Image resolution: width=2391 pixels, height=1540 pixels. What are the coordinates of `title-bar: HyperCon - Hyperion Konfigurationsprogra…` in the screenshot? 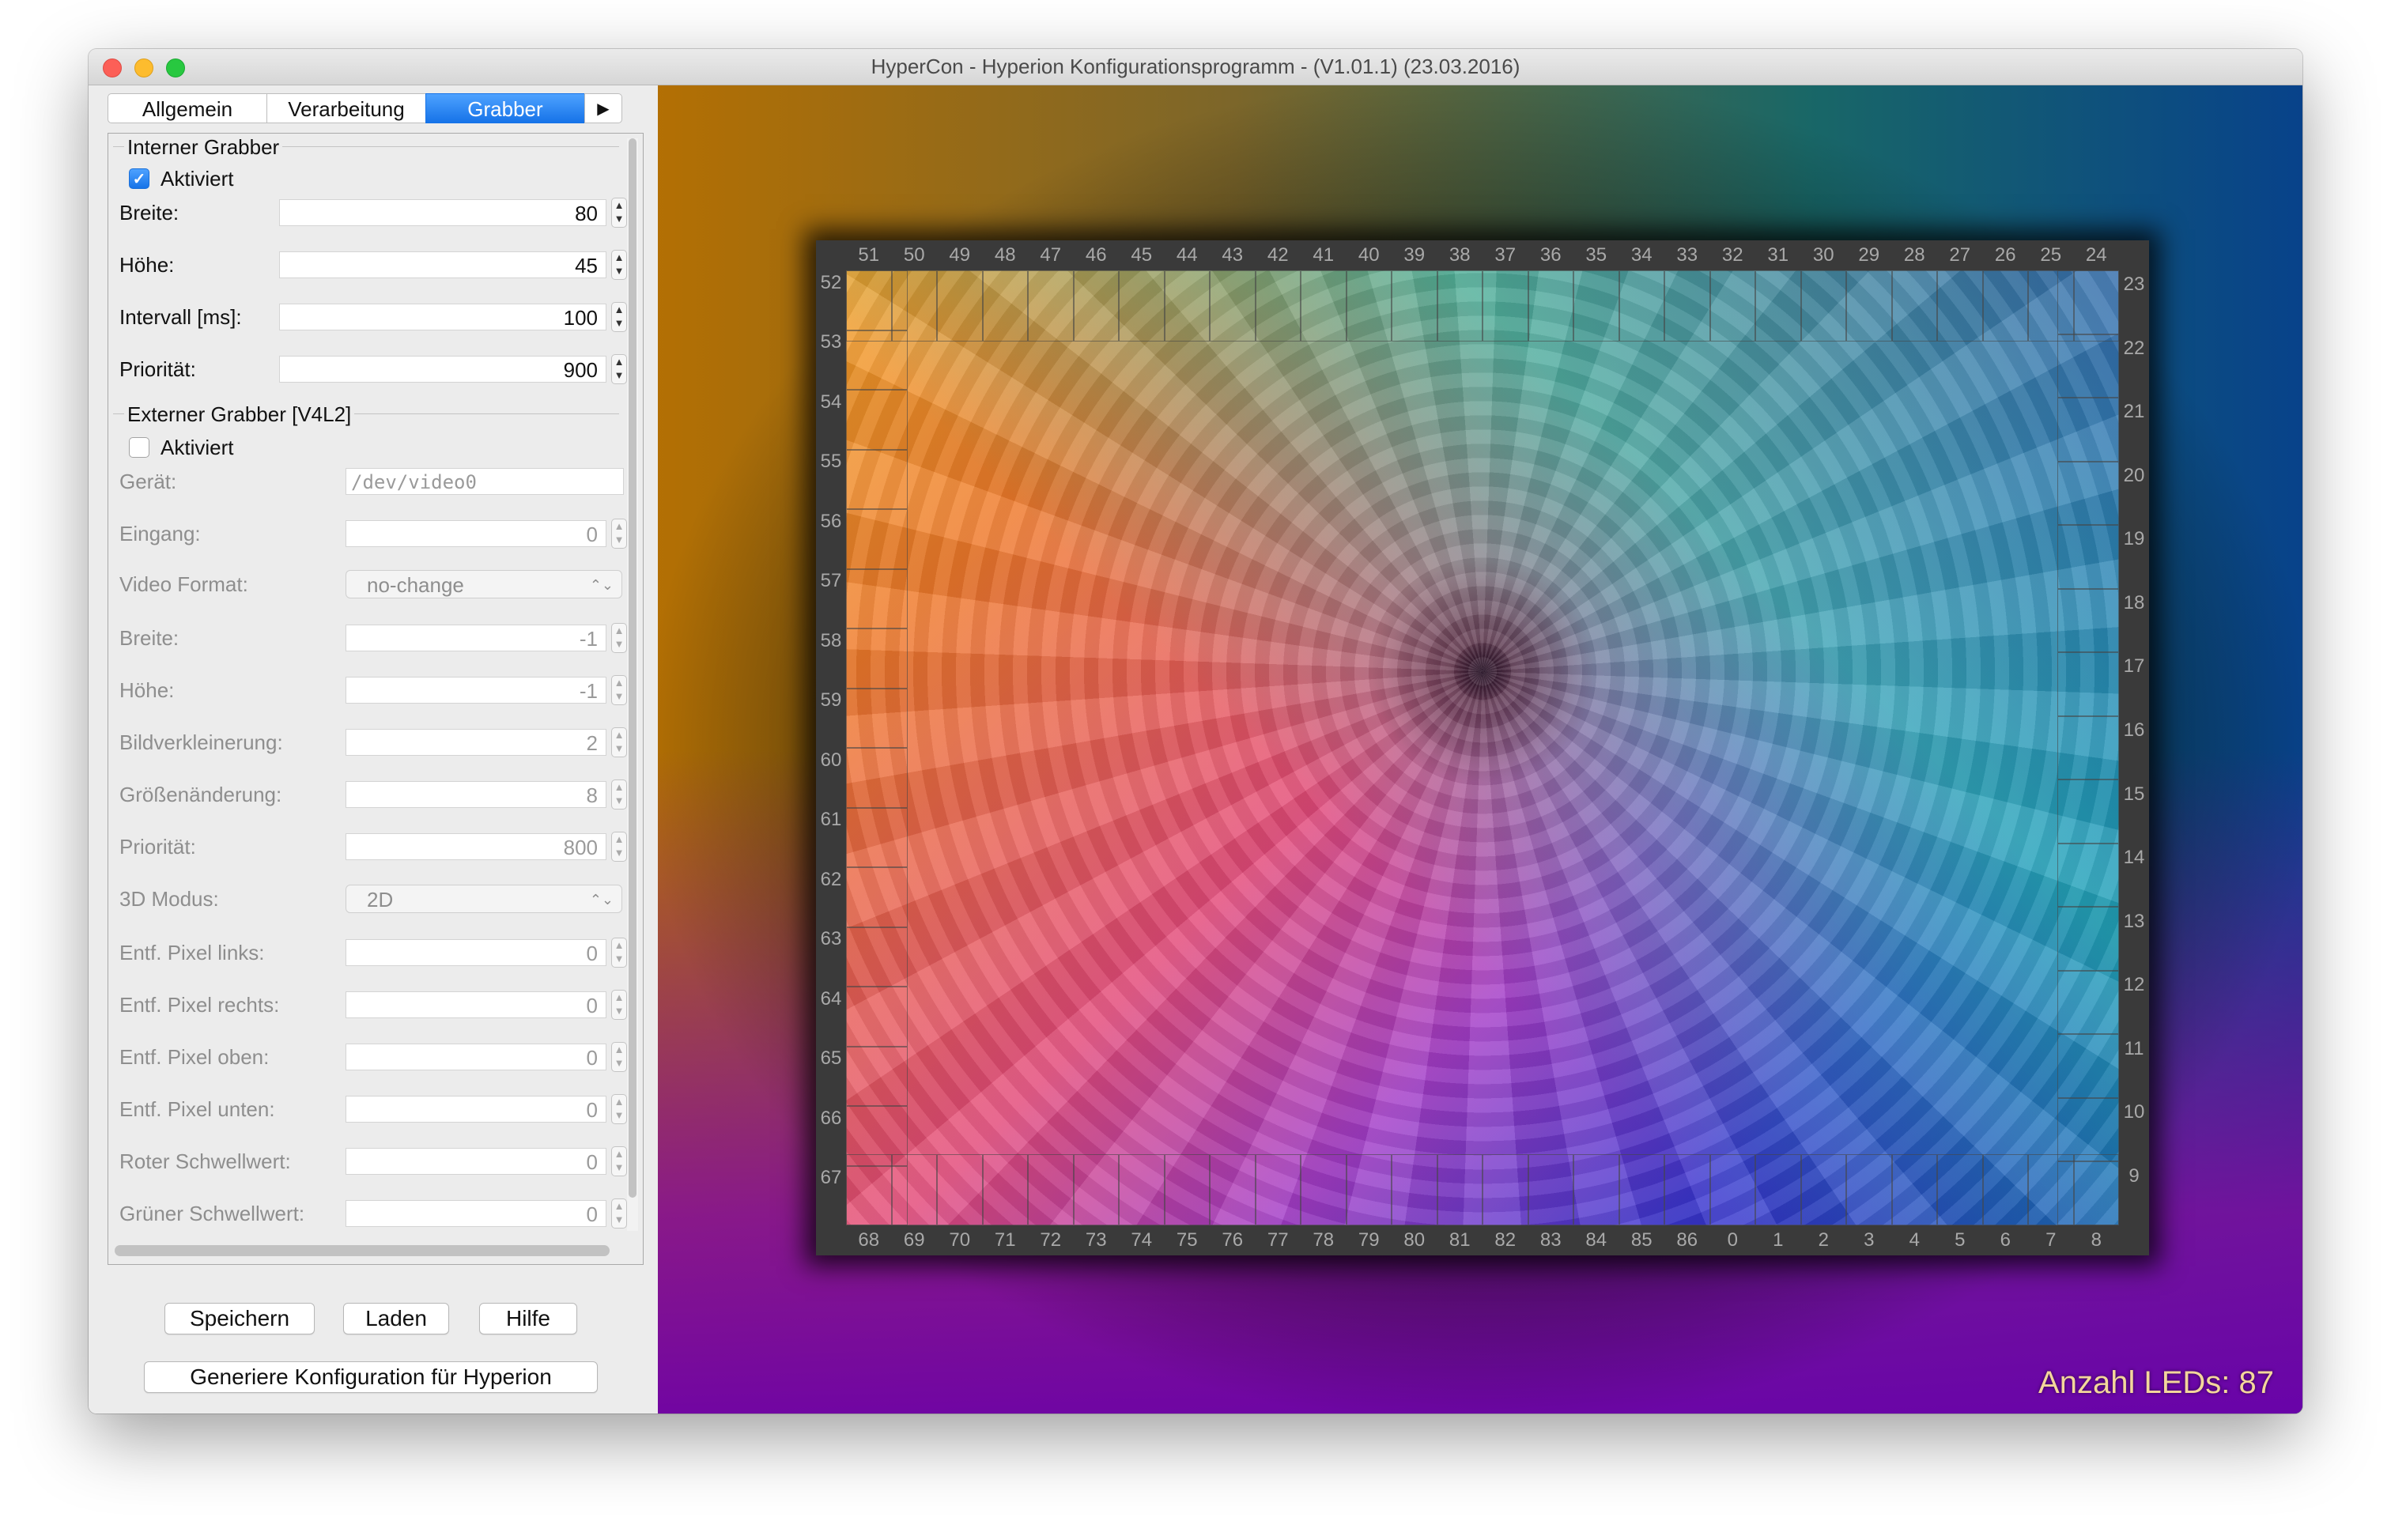 It's located at (1195, 67).